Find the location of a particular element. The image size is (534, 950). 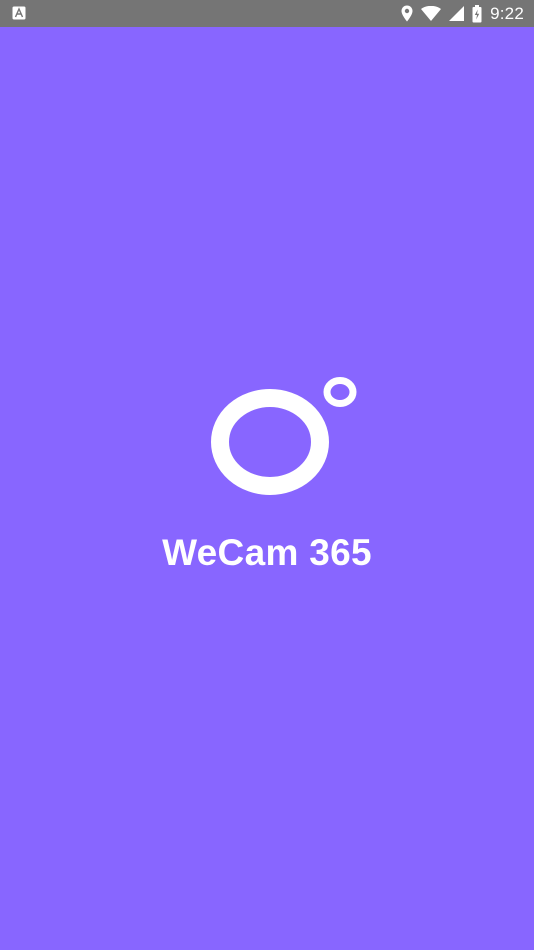

app-name: WeCam 365 is located at coordinates (267, 552).